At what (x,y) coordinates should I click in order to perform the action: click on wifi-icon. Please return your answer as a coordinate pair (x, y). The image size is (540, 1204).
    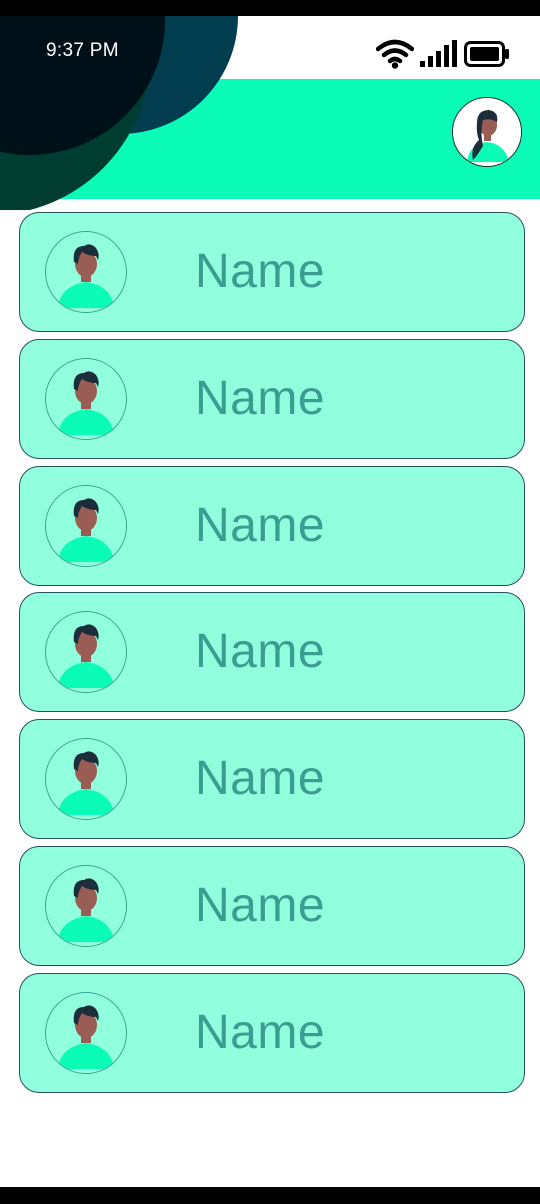
    Looking at the image, I should click on (395, 54).